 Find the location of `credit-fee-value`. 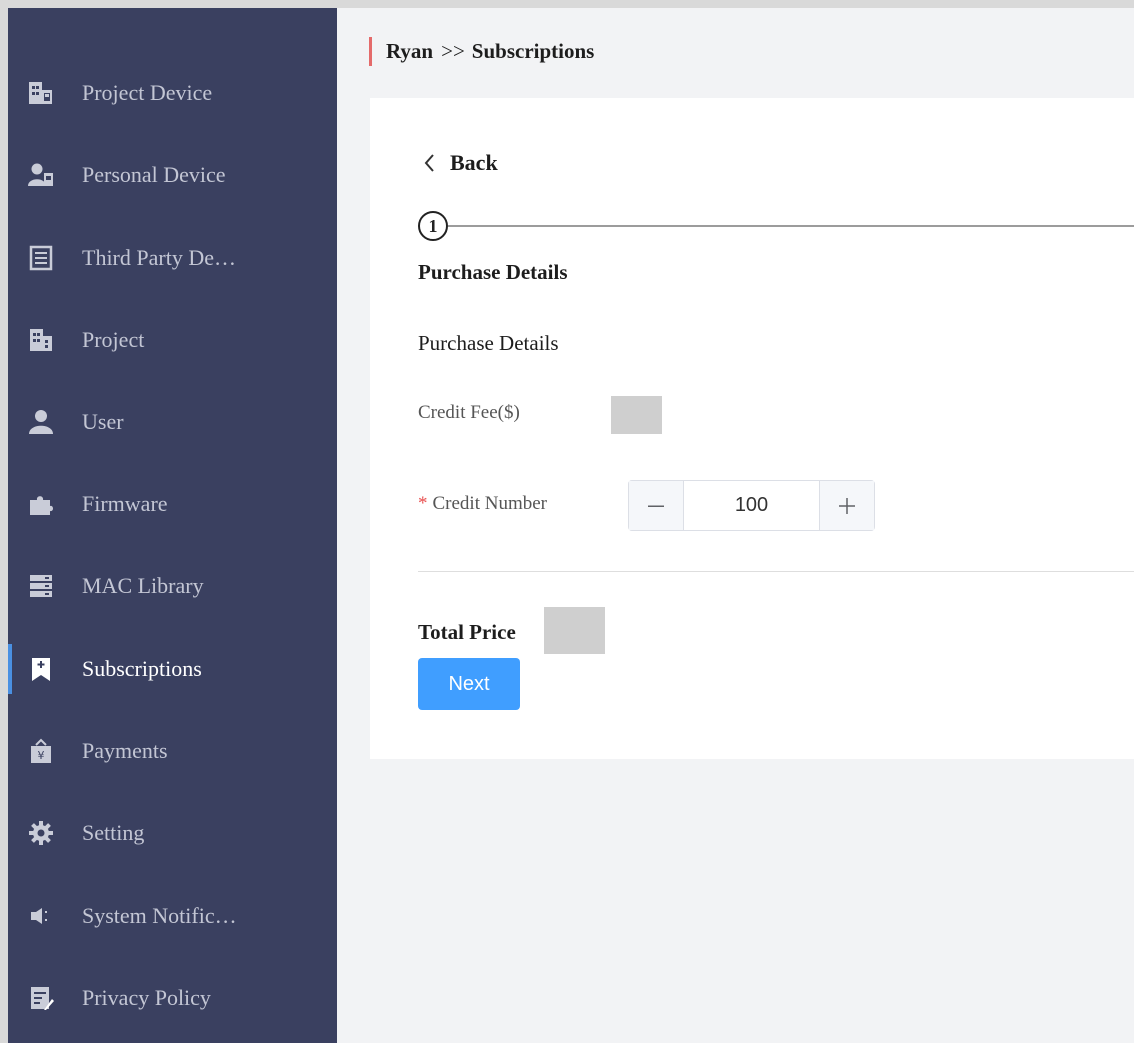

credit-fee-value is located at coordinates (636, 415).